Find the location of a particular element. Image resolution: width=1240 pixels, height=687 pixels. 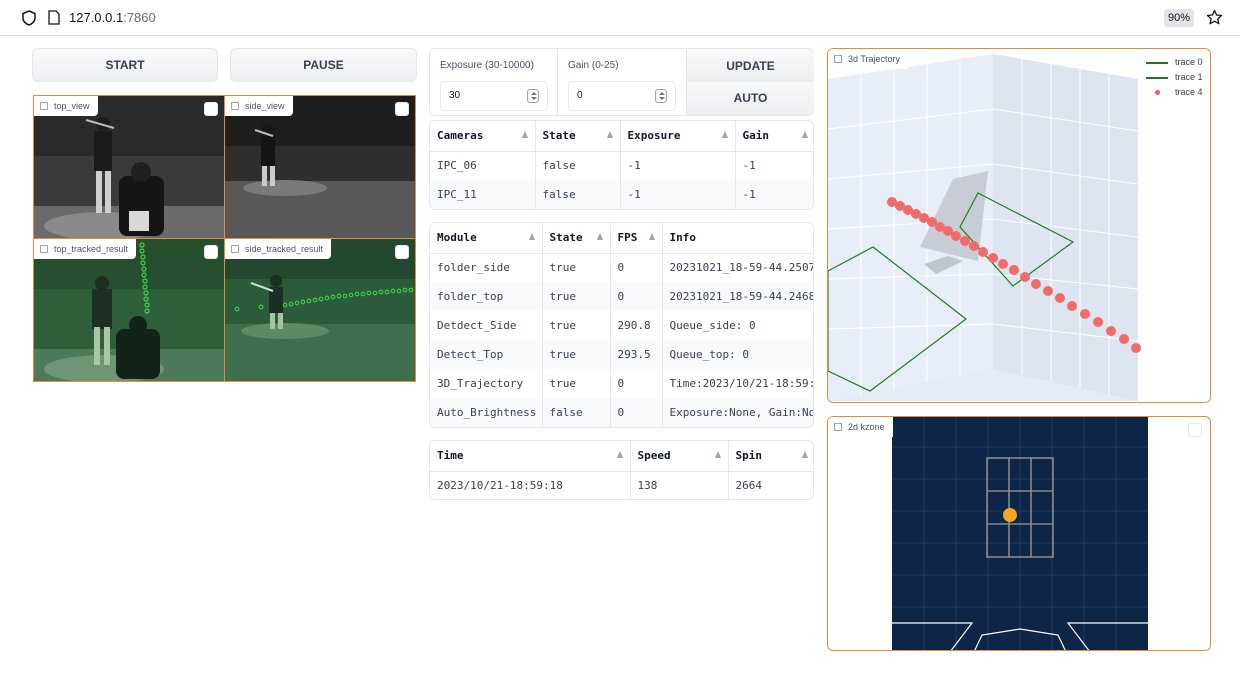

exposure-input: 30 is located at coordinates (494, 96).